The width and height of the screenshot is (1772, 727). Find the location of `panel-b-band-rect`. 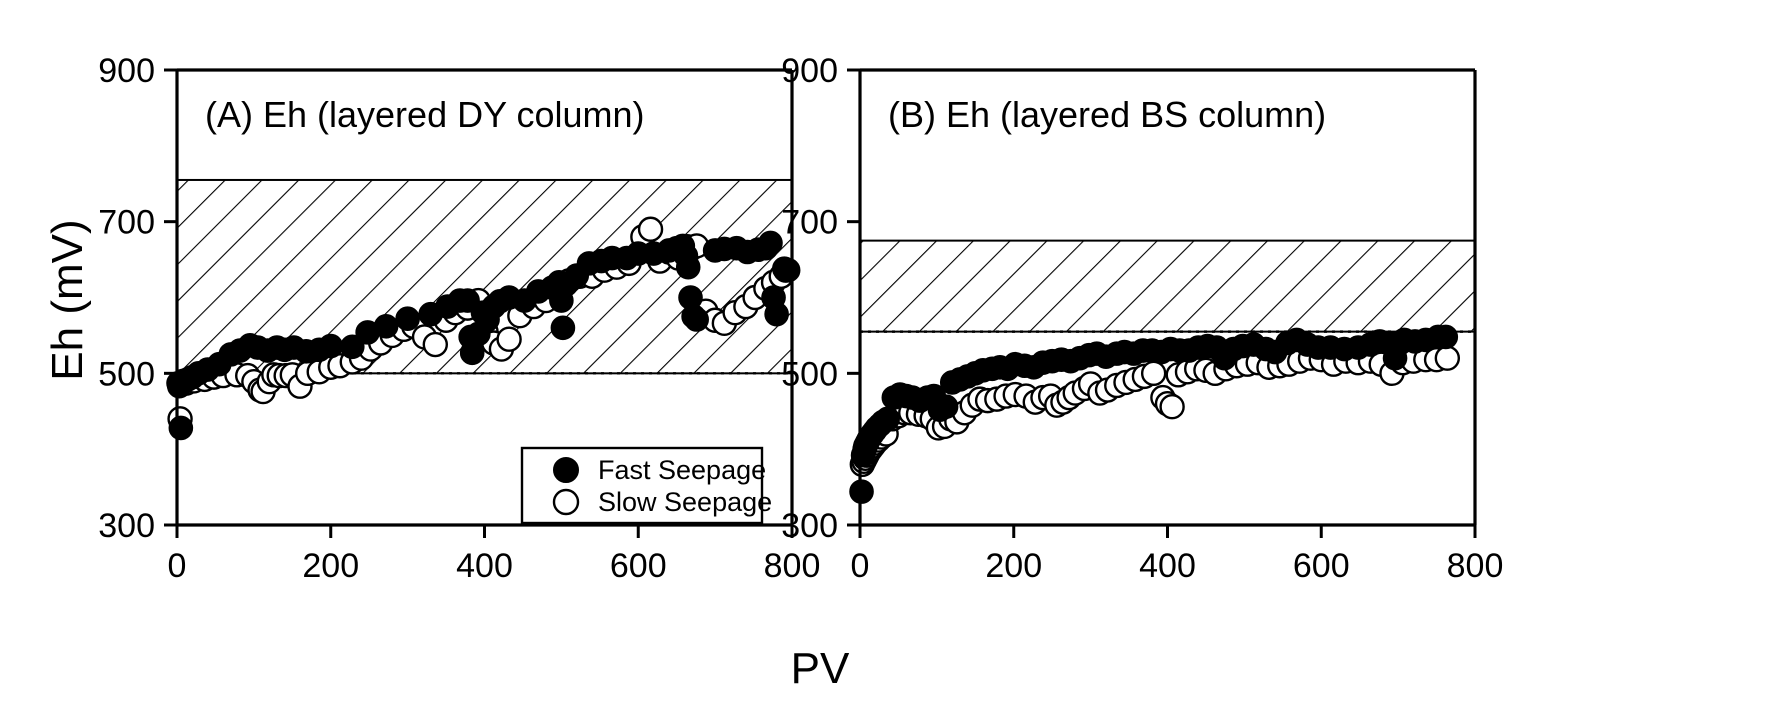

panel-b-band-rect is located at coordinates (1167, 286).